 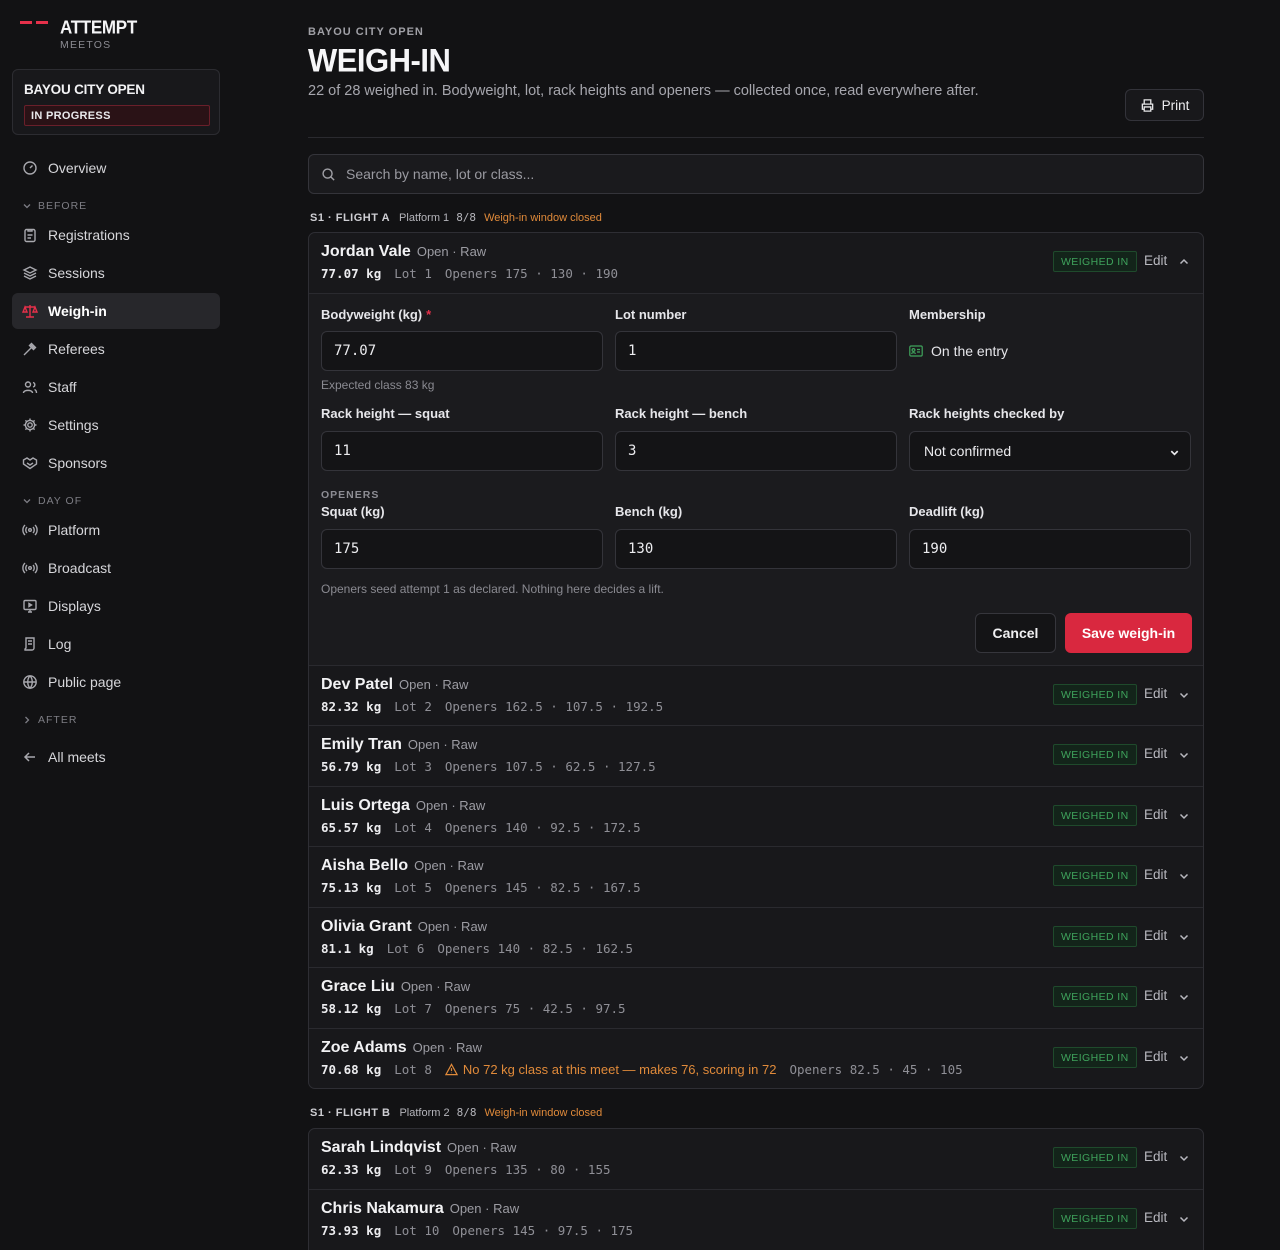 I want to click on lifter-name-text: Zoe Adams, so click(x=364, y=1047).